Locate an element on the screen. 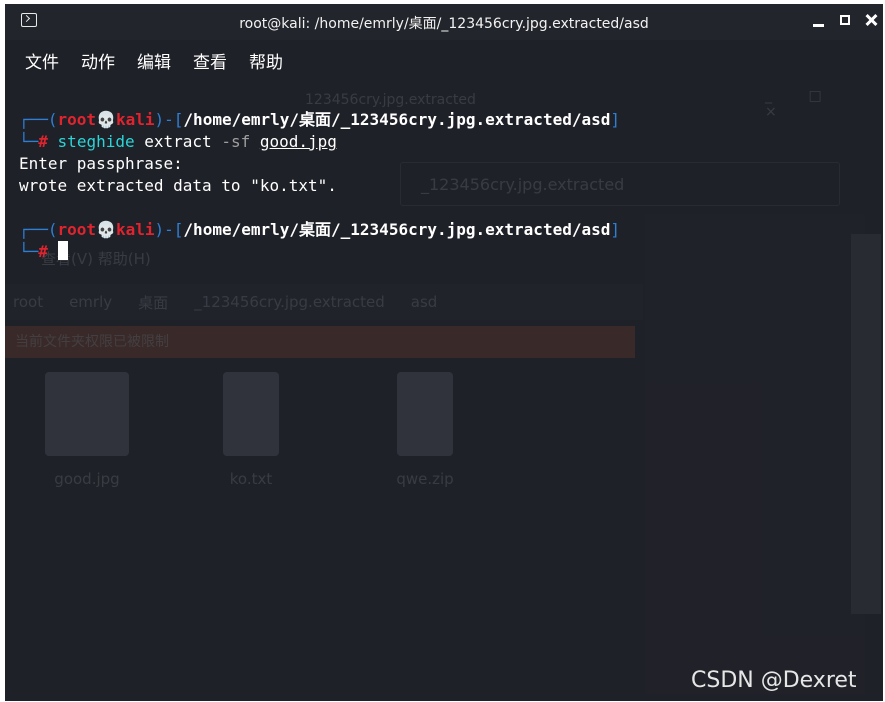 Image resolution: width=885 pixels, height=702 pixels. output-line: Enter passphrase: is located at coordinates (101, 163).